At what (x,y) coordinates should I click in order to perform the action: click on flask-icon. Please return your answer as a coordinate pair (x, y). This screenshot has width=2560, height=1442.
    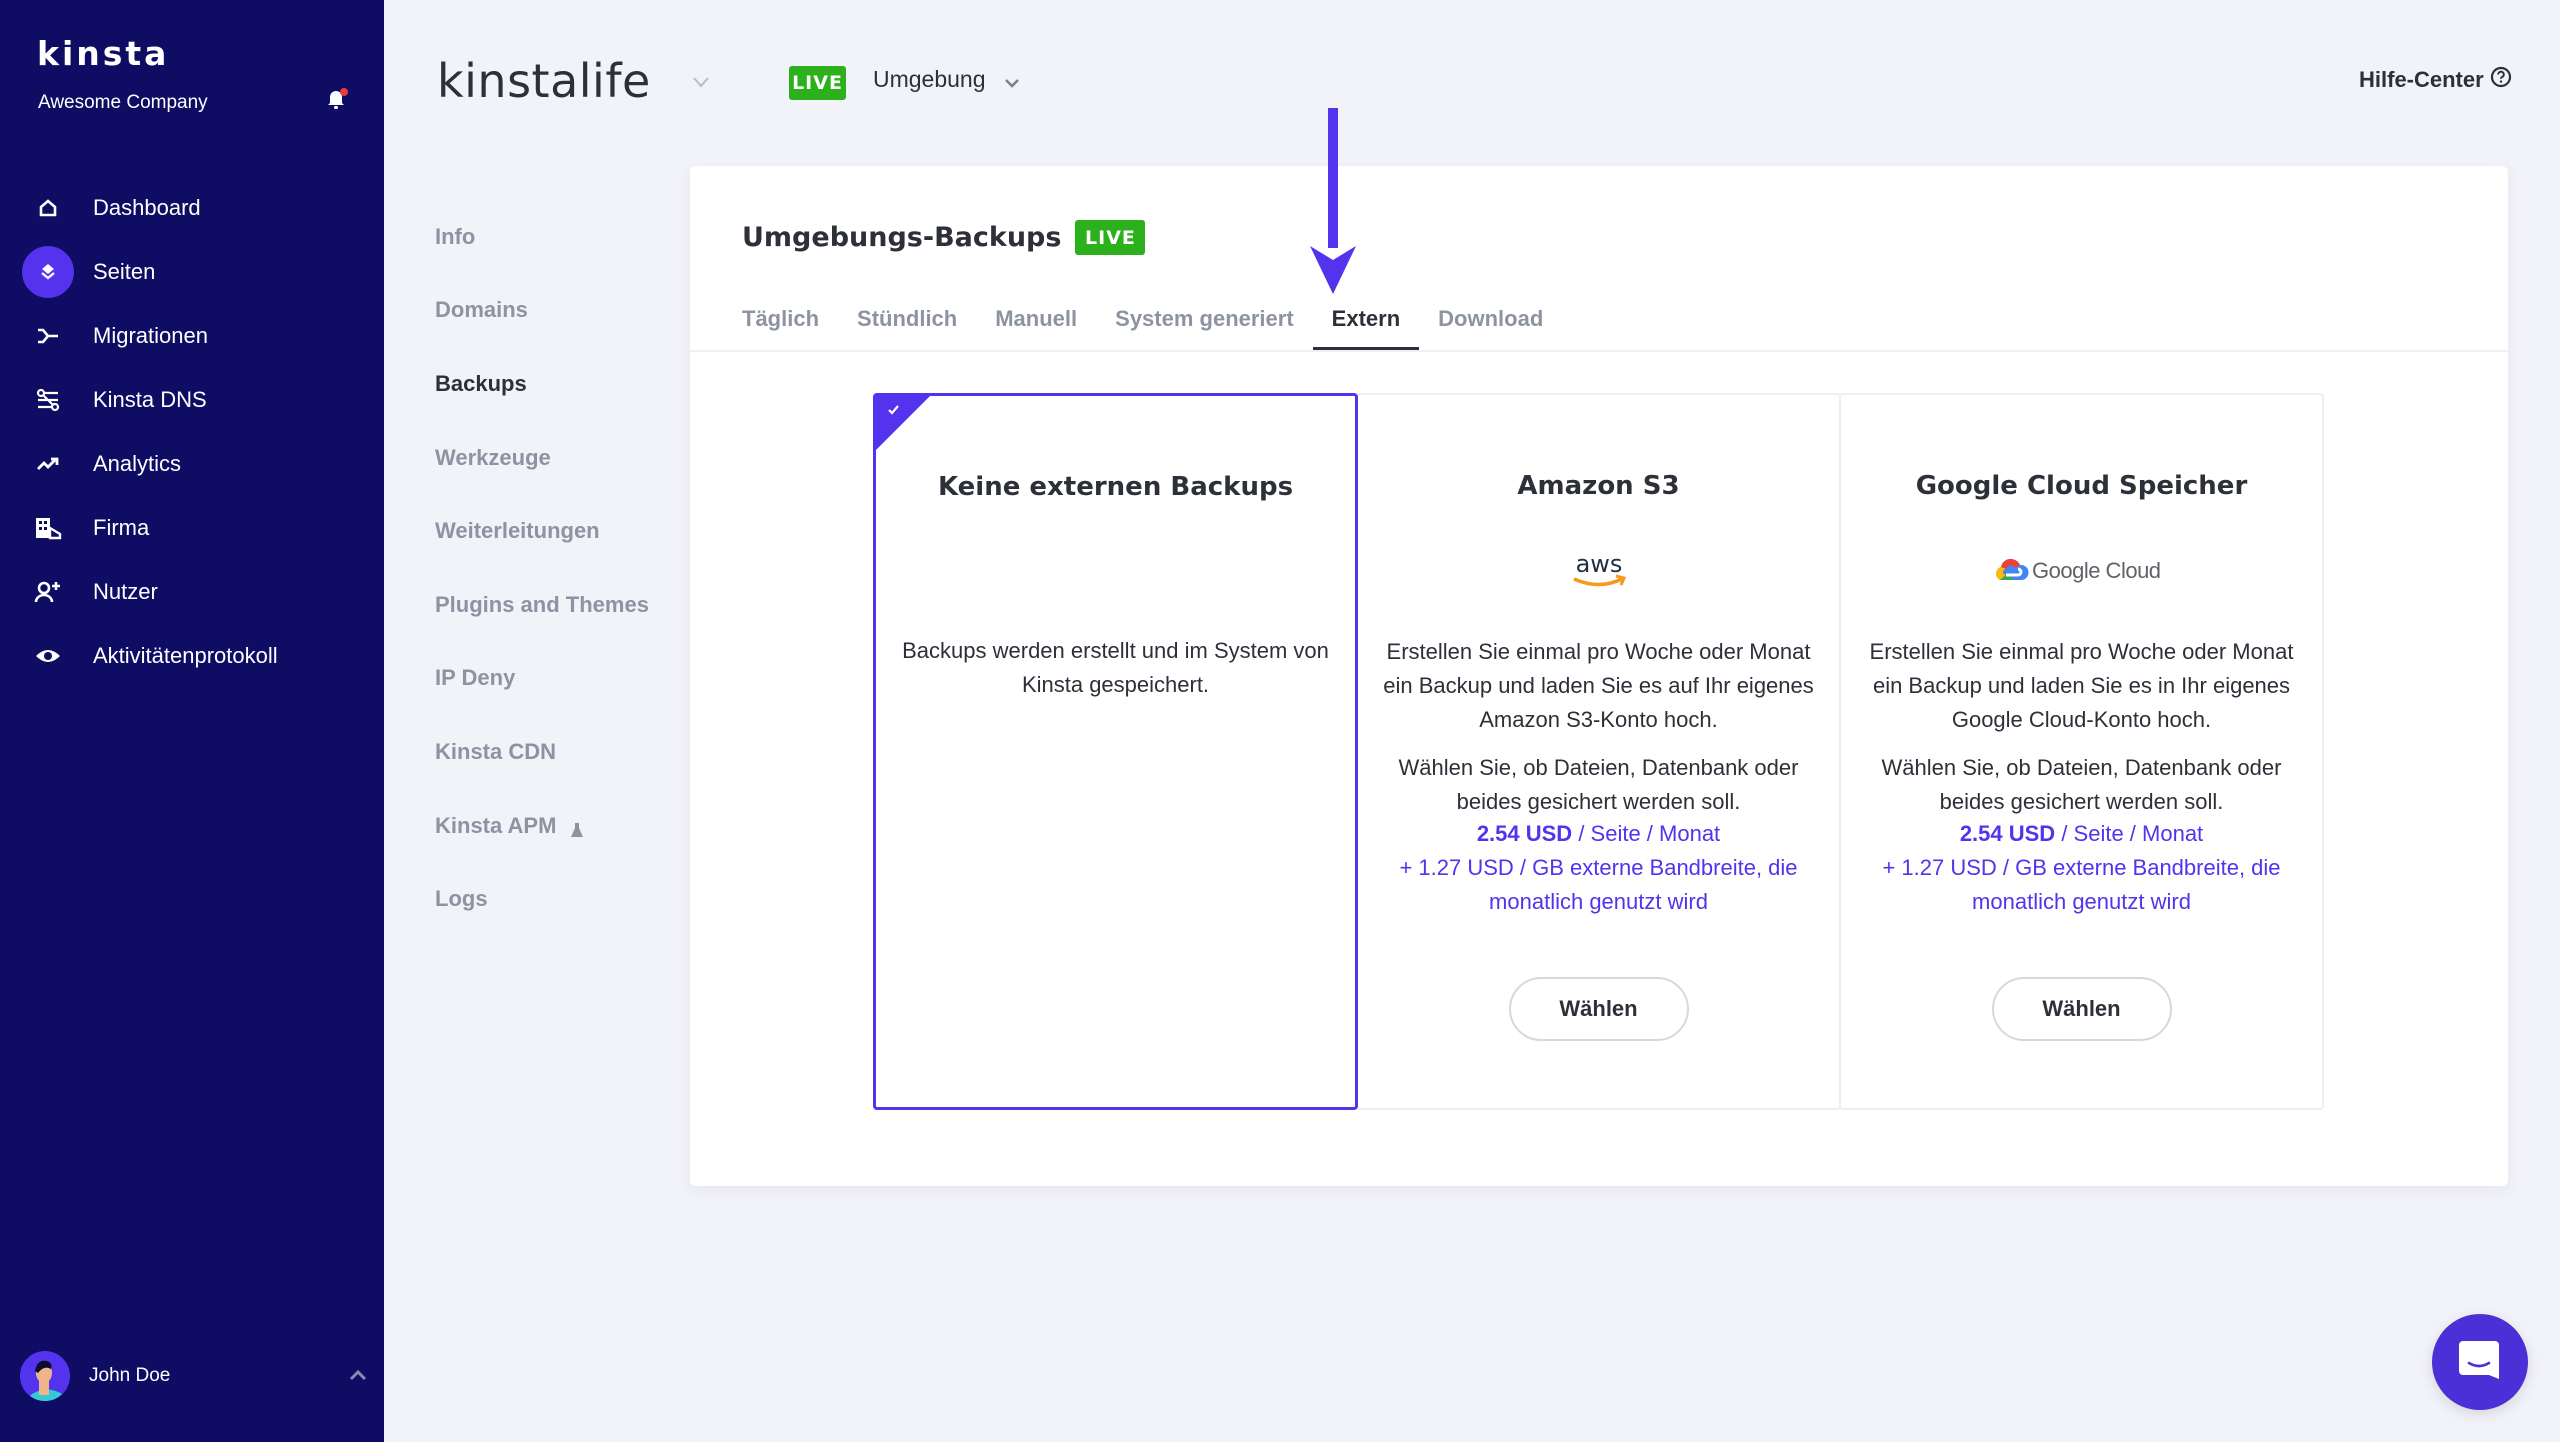
    Looking at the image, I should click on (577, 827).